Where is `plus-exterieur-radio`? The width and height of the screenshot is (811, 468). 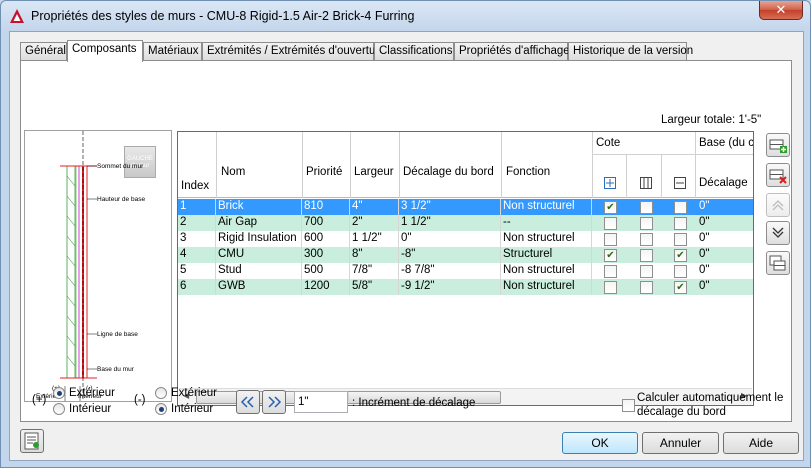 plus-exterieur-radio is located at coordinates (59, 393).